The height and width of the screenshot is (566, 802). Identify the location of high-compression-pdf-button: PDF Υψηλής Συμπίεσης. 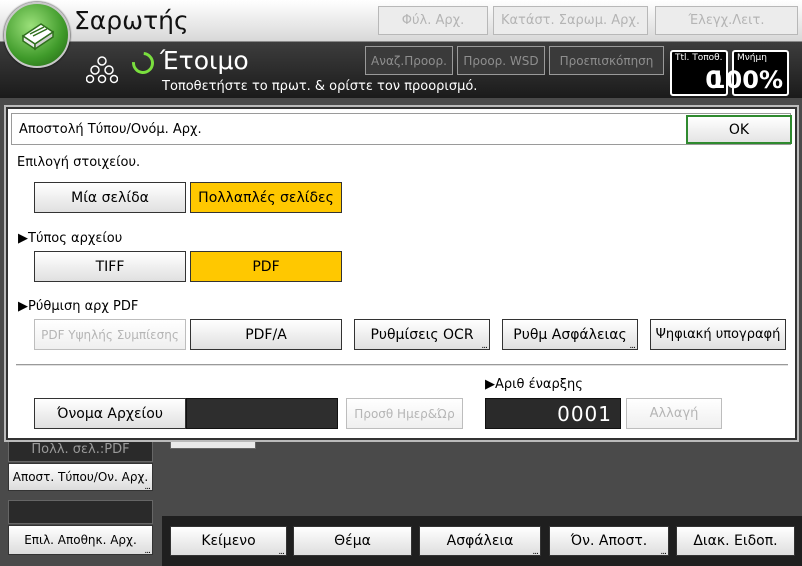
(110, 334).